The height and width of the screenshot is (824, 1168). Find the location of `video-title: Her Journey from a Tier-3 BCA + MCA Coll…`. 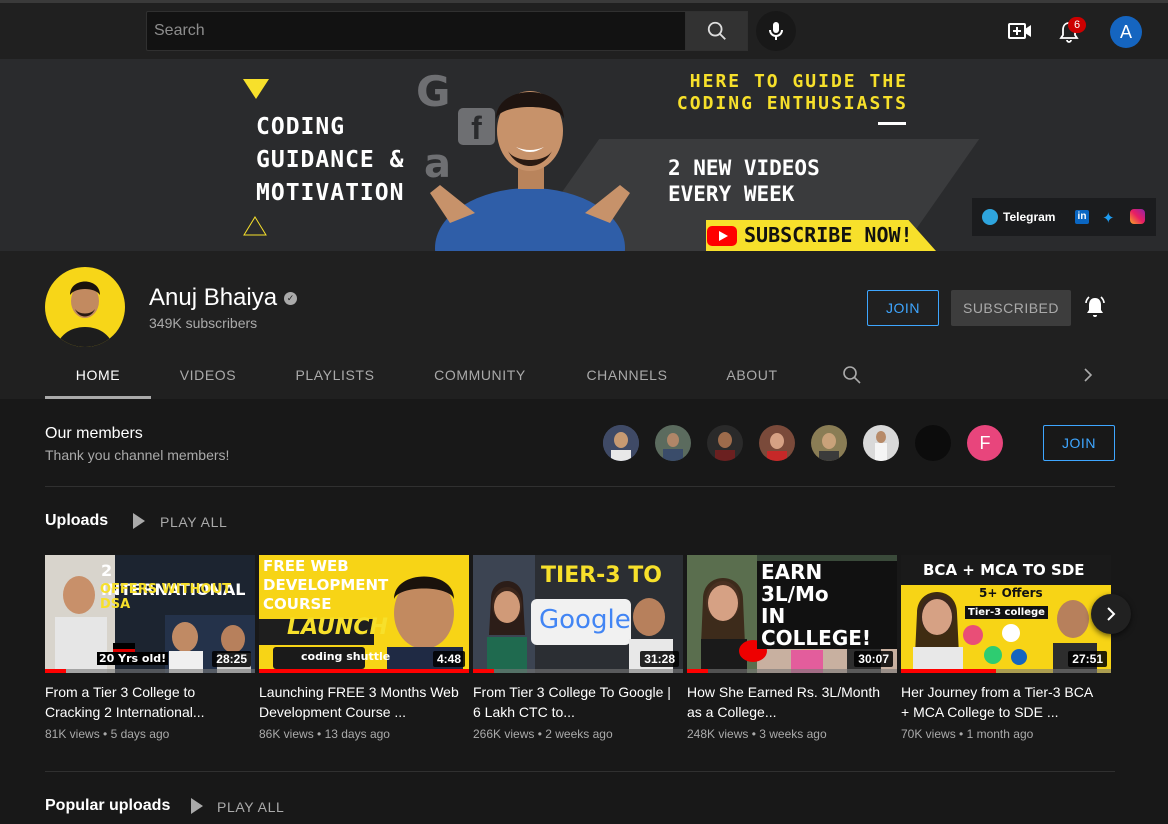

video-title: Her Journey from a Tier-3 BCA + MCA Coll… is located at coordinates (1001, 702).